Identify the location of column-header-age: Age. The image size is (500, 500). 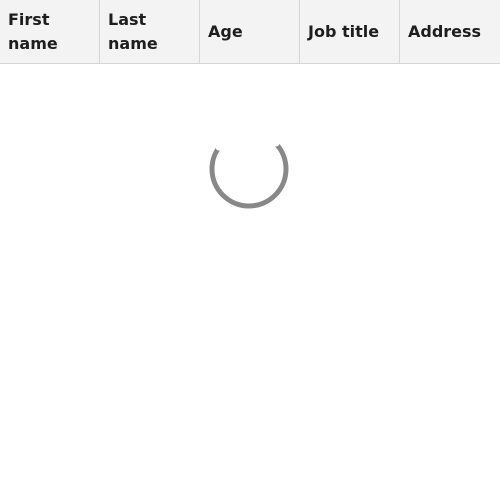
(250, 32).